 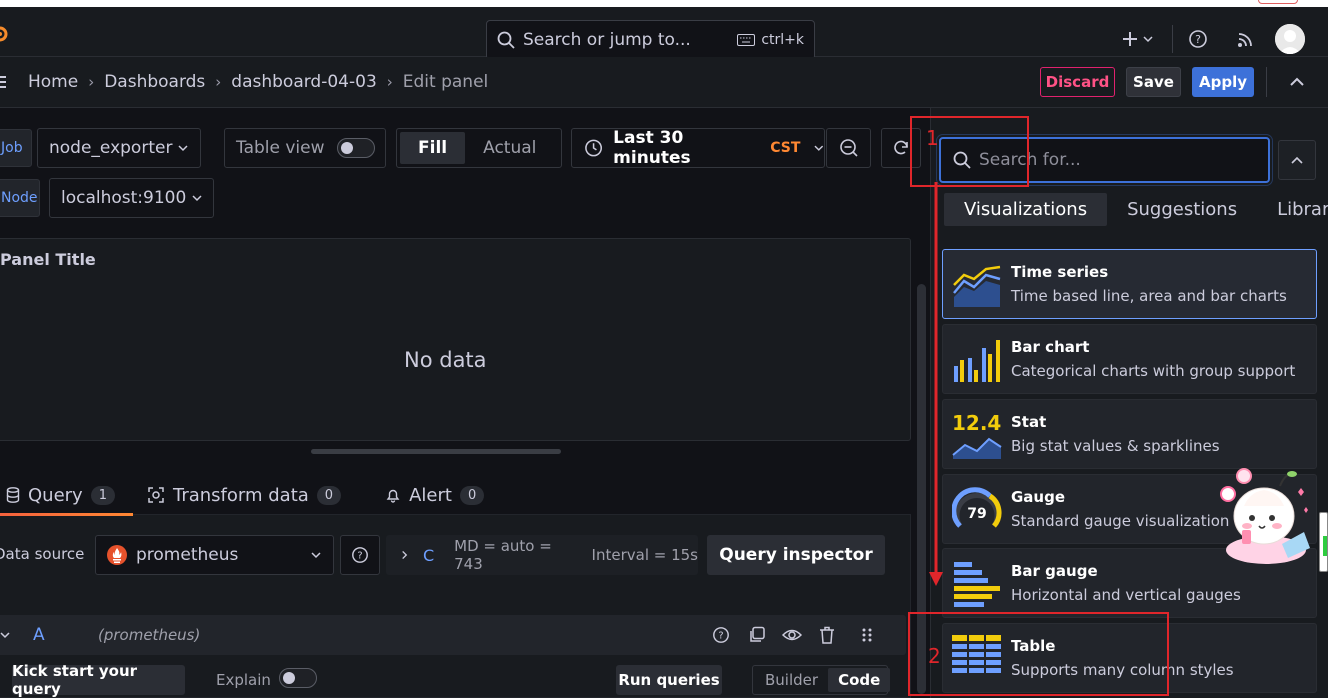 What do you see at coordinates (243, 680) in the screenshot?
I see `explain-label: Explain` at bounding box center [243, 680].